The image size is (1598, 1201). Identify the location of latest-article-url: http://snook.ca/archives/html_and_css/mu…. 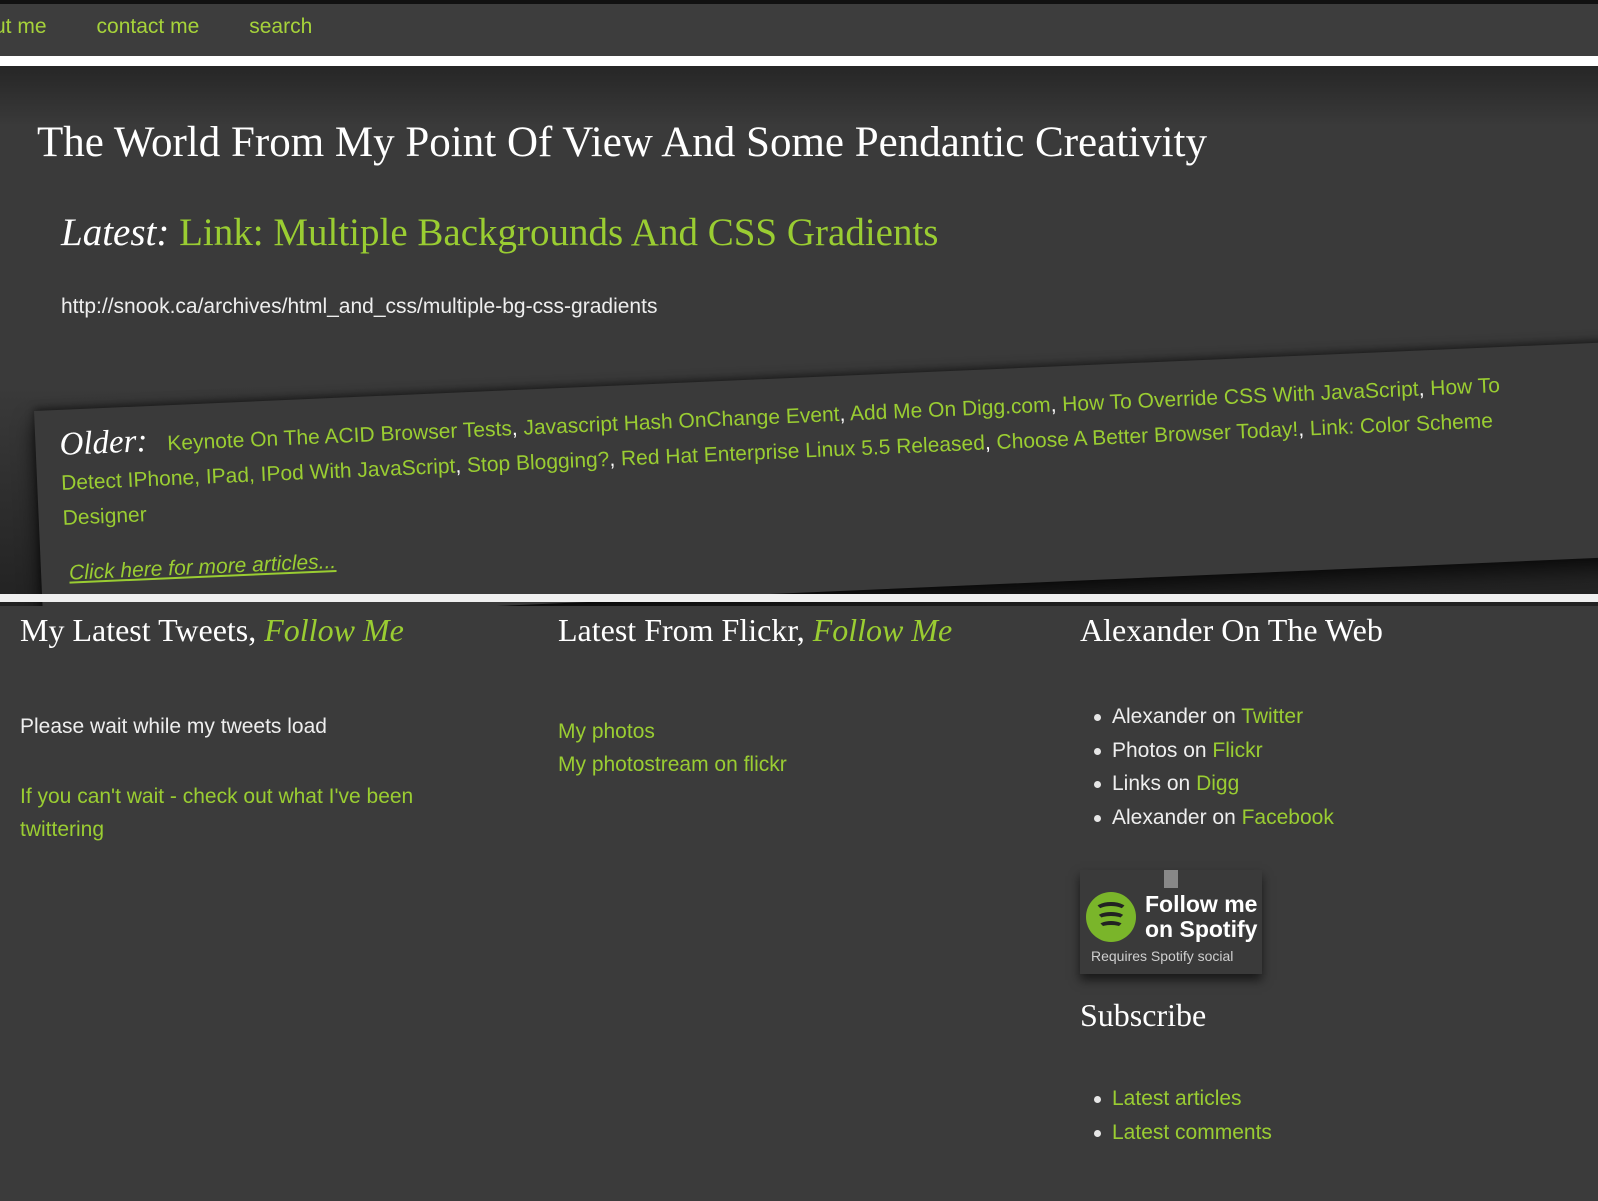
(359, 306).